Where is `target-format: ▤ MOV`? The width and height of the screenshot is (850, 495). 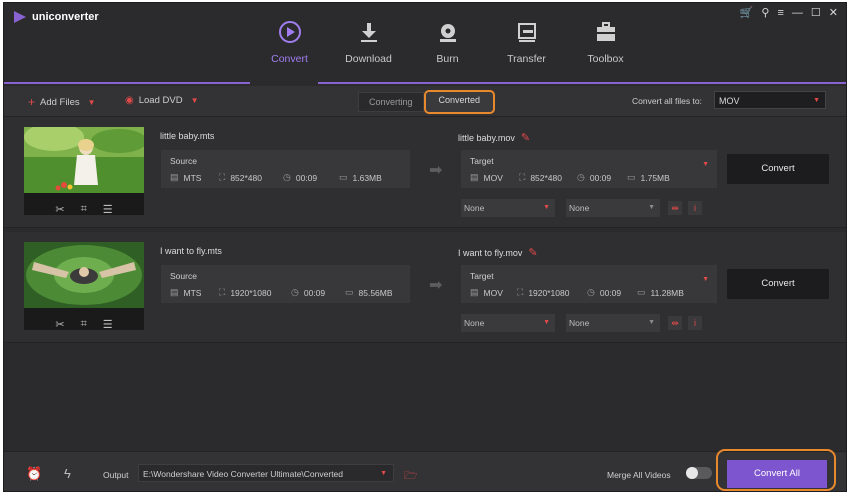 target-format: ▤ MOV is located at coordinates (486, 292).